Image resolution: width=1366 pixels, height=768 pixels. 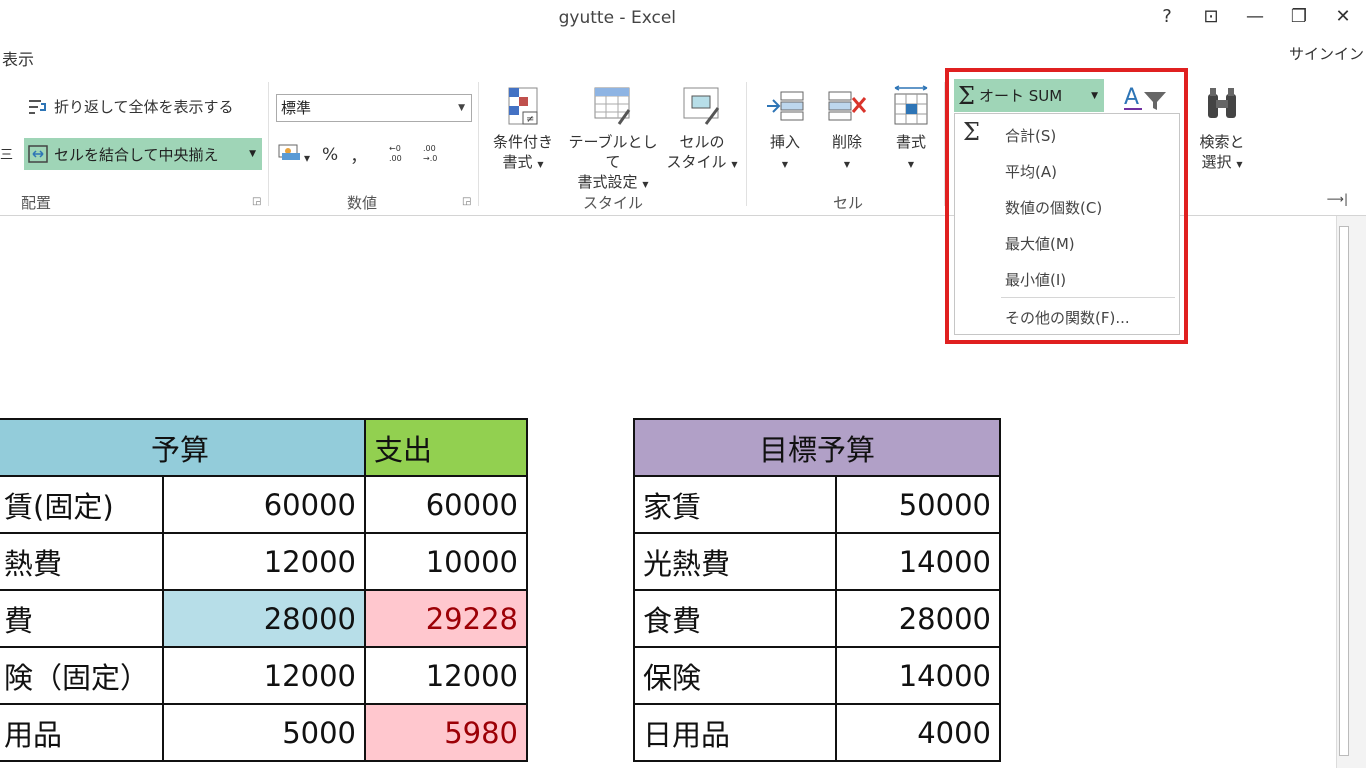 I want to click on spend-cell: 10000, so click(x=446, y=561).